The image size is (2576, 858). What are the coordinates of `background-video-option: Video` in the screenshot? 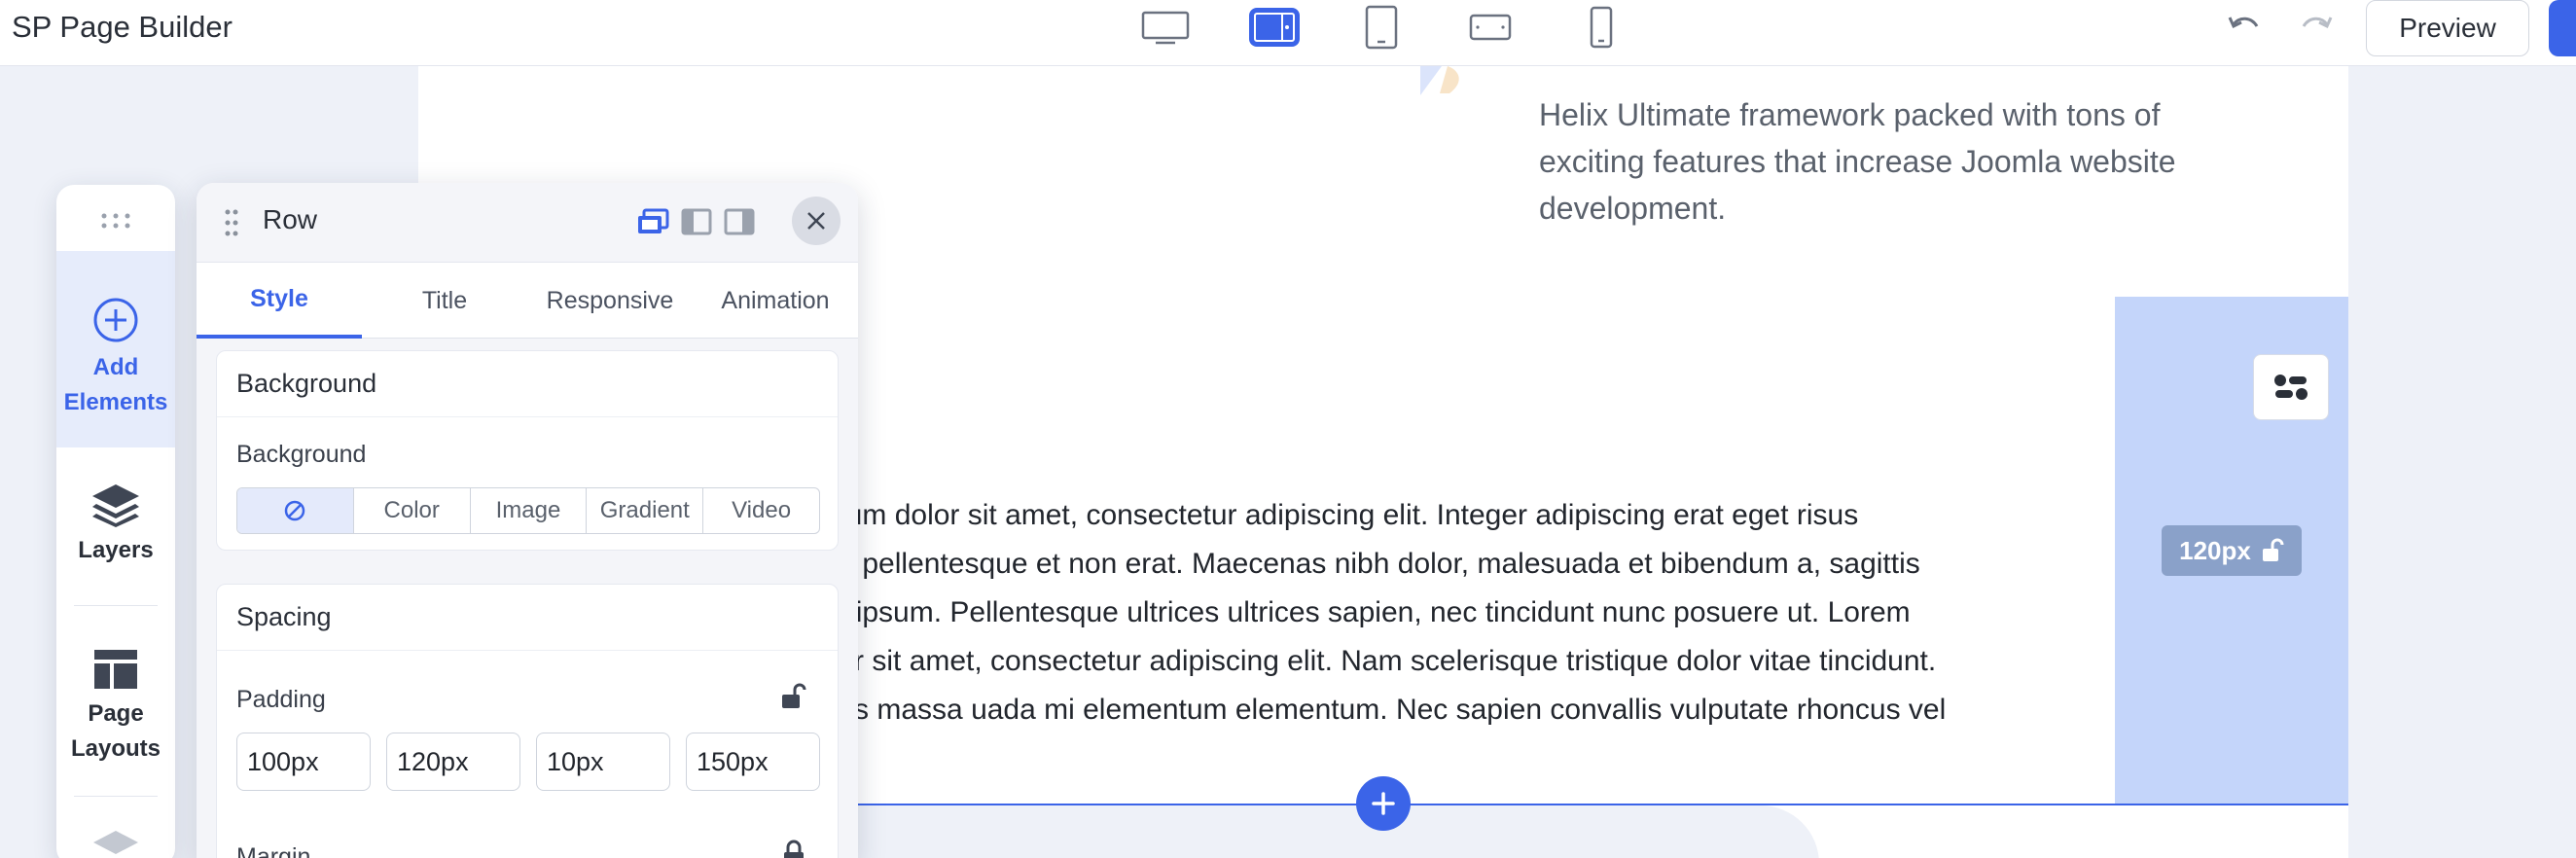 It's located at (761, 510).